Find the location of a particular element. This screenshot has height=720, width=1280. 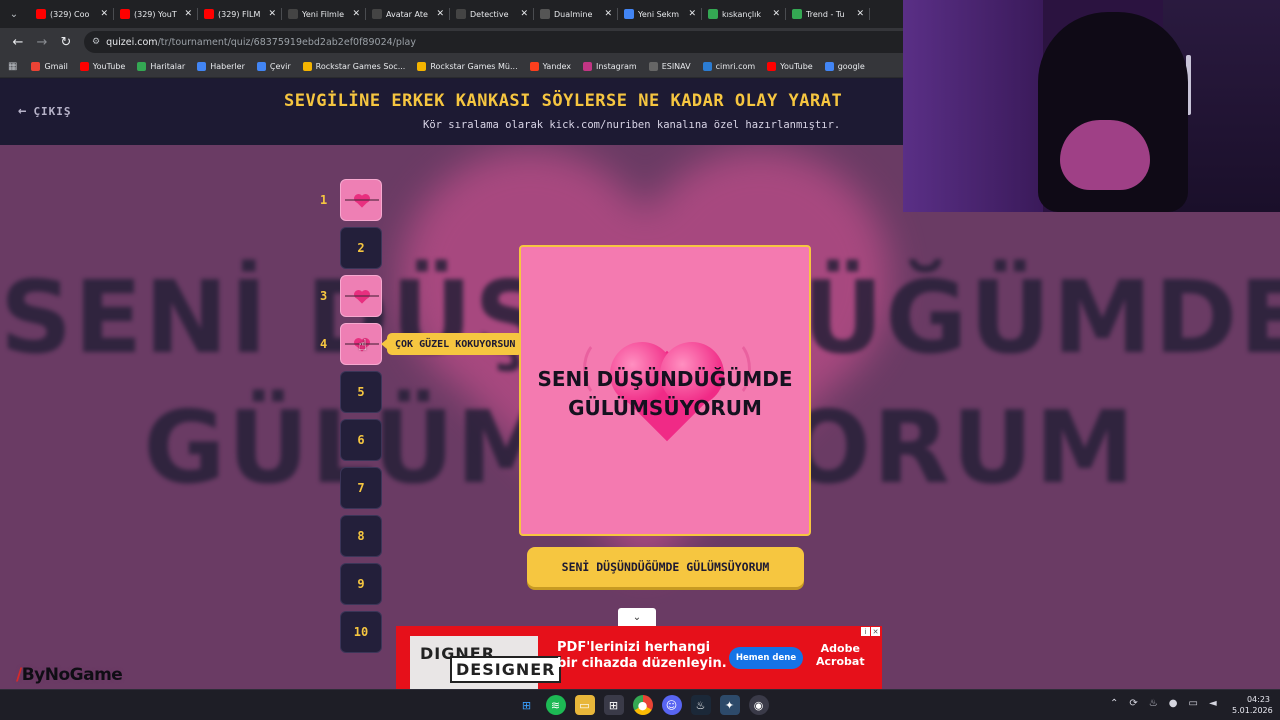

rank-row: 7 is located at coordinates (351, 488).